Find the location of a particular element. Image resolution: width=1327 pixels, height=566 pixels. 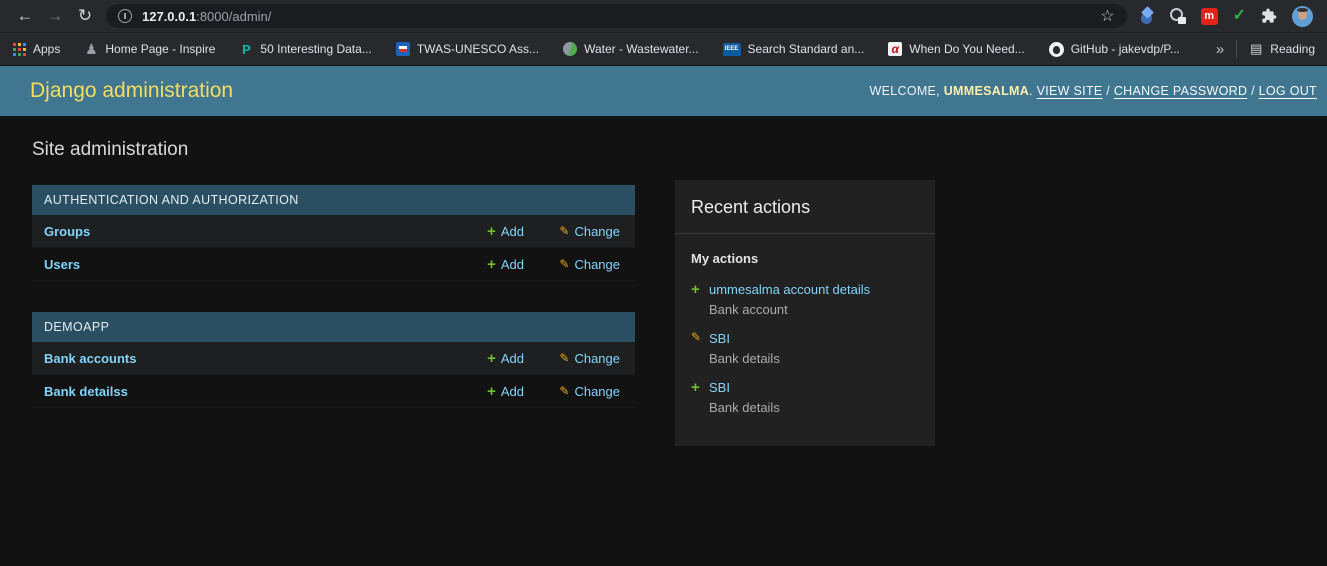

list-item: ✎ SBI Bank details is located at coordinates (805, 348).